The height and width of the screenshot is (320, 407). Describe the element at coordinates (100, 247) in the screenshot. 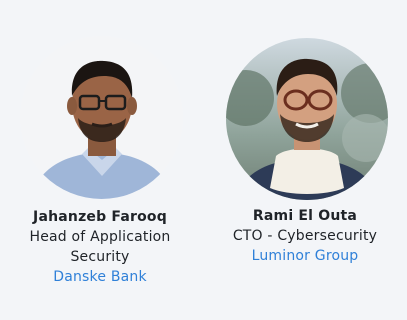

I see `speaker-role: Head of Application Security` at that location.